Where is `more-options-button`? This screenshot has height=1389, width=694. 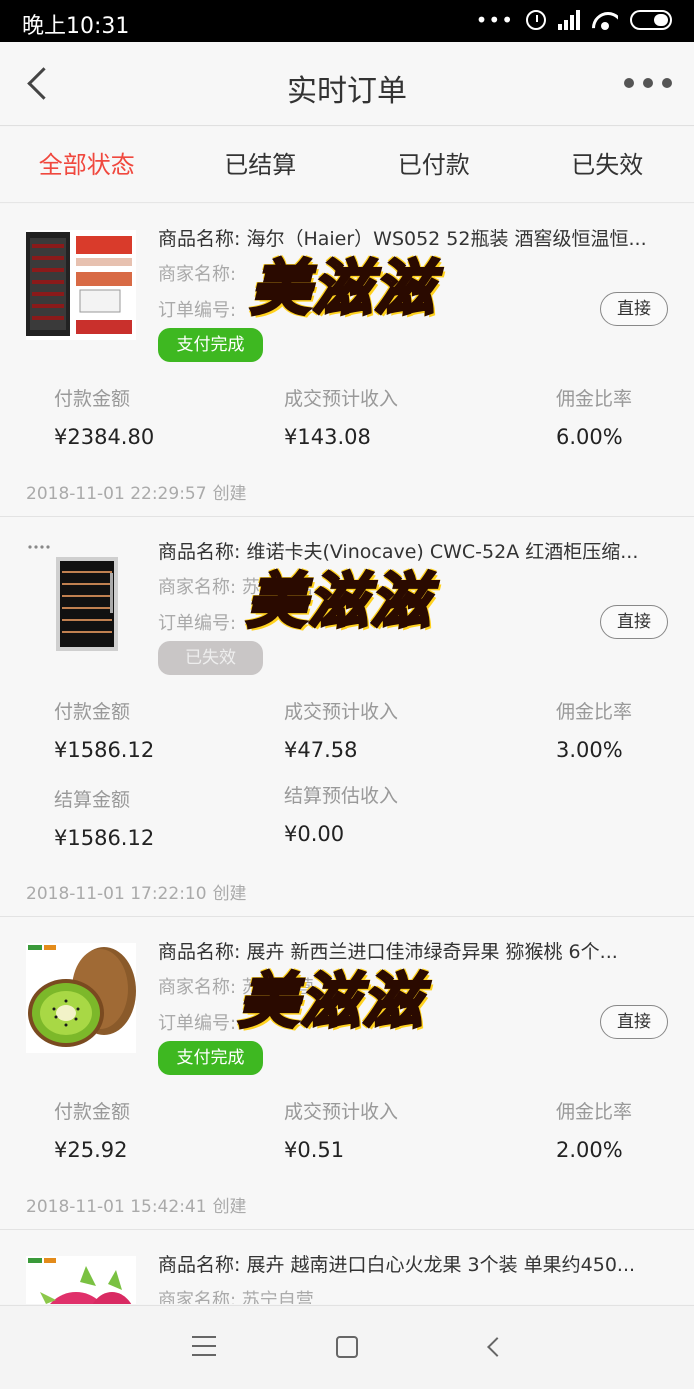
more-options-button is located at coordinates (648, 83).